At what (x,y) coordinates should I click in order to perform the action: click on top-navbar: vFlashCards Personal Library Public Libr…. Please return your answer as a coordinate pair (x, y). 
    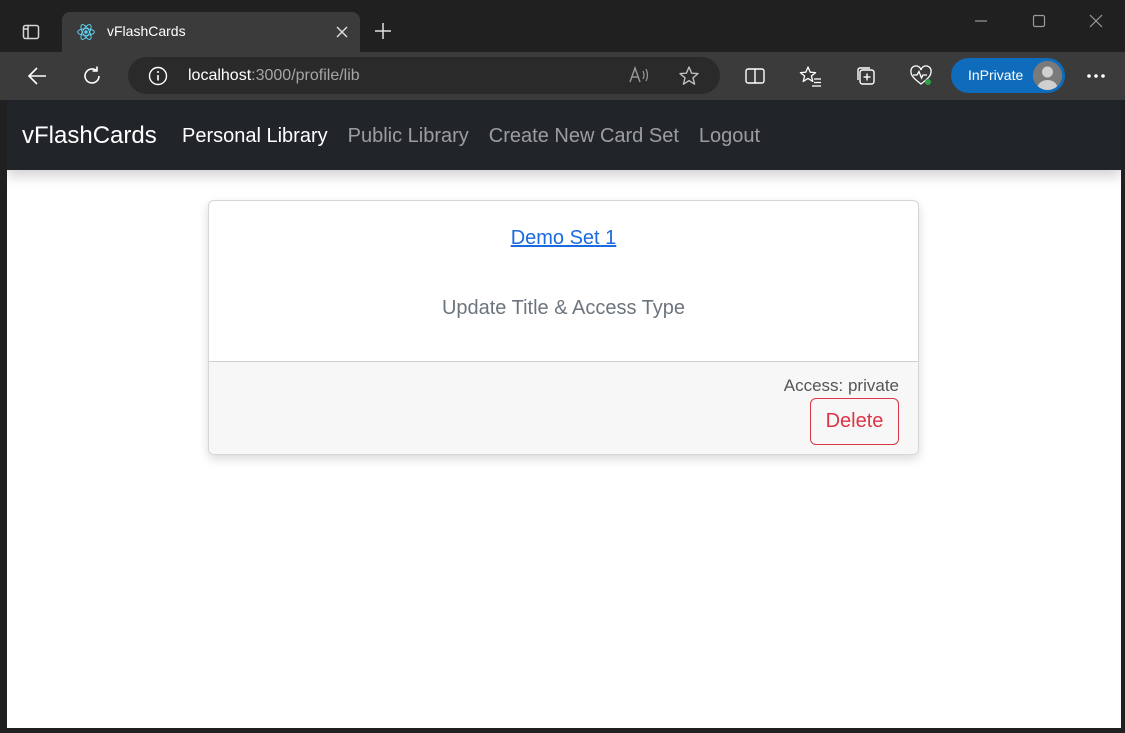
    Looking at the image, I should click on (564, 135).